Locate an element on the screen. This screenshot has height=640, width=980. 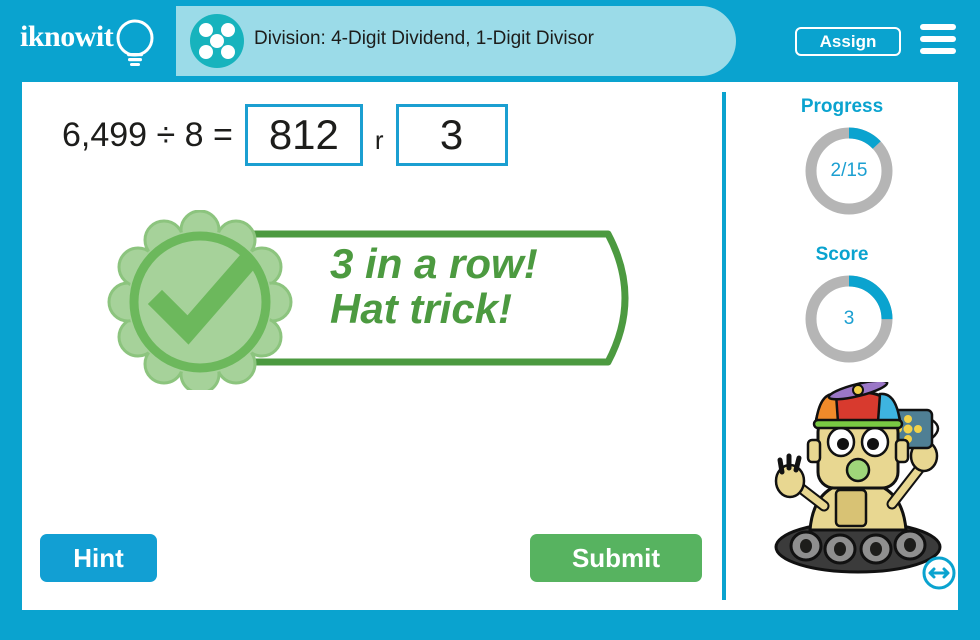
progress-label: Progress is located at coordinates (842, 106).